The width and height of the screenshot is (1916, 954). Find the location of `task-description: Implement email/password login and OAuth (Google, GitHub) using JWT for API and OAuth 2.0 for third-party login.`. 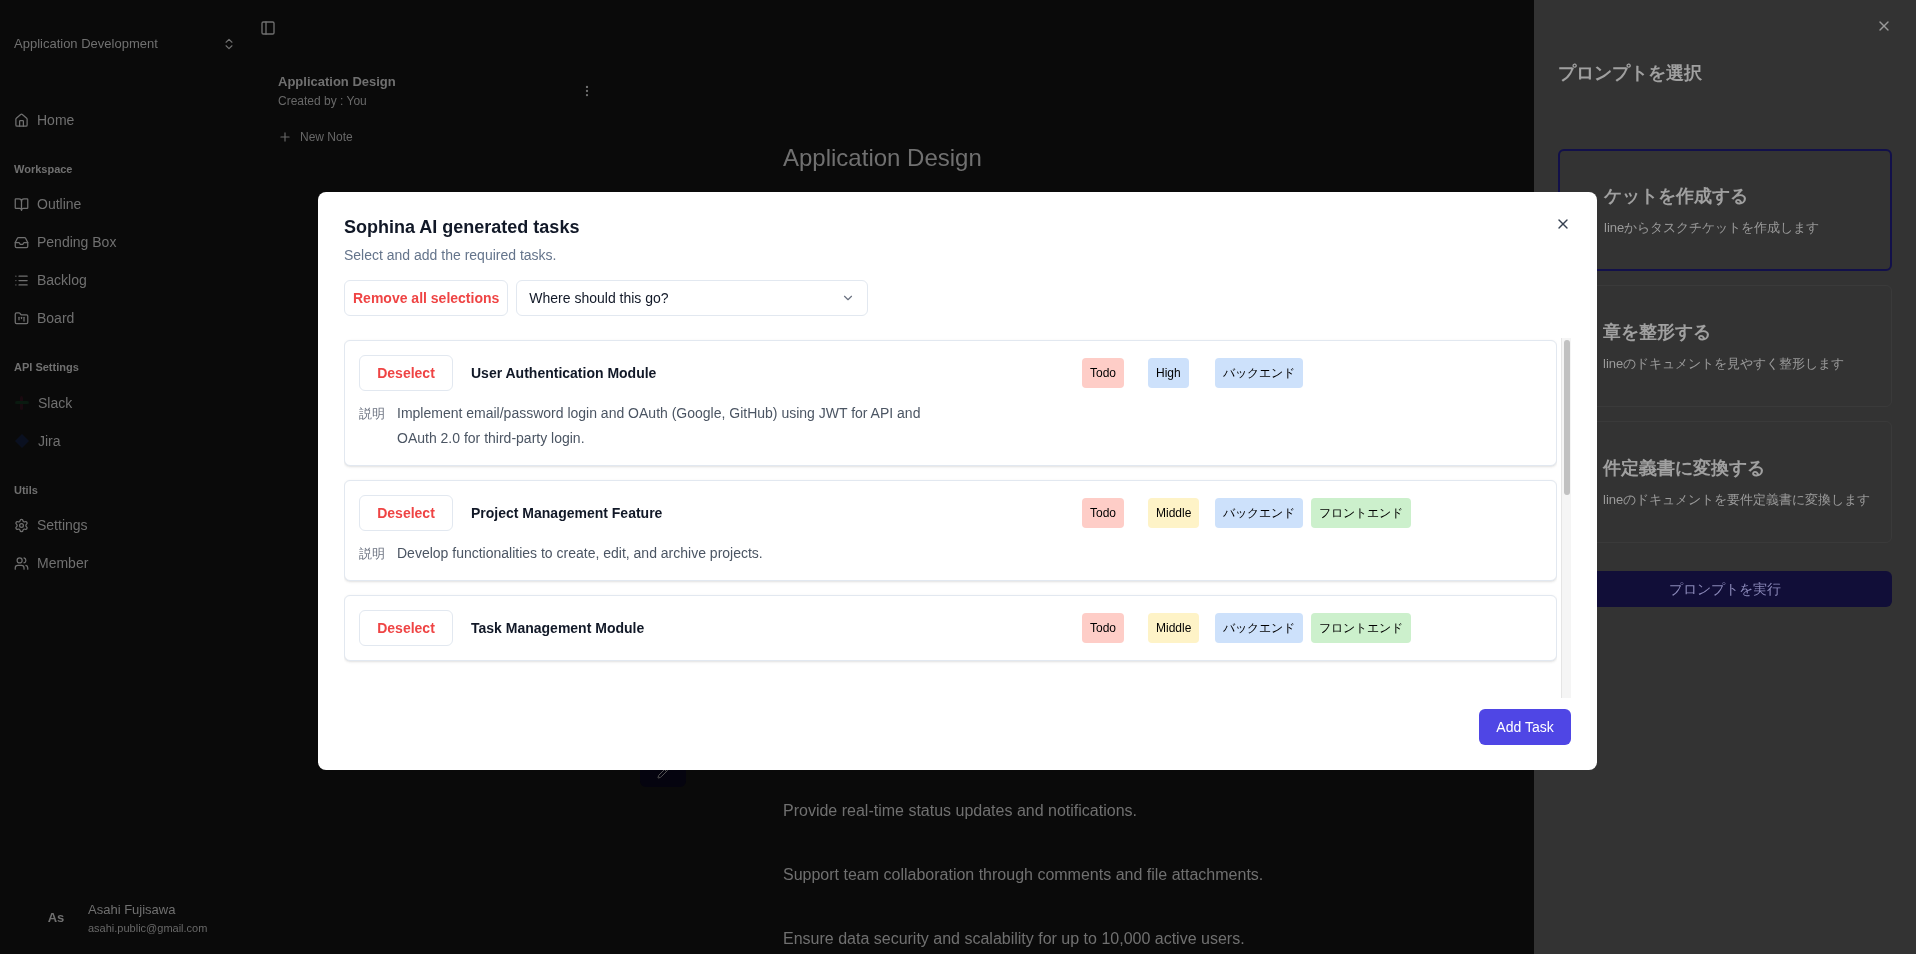

task-description: Implement email/password login and OAuth (Google, GitHub) using JWT for API and OAuth 2.0 for third-party login. is located at coordinates (659, 426).